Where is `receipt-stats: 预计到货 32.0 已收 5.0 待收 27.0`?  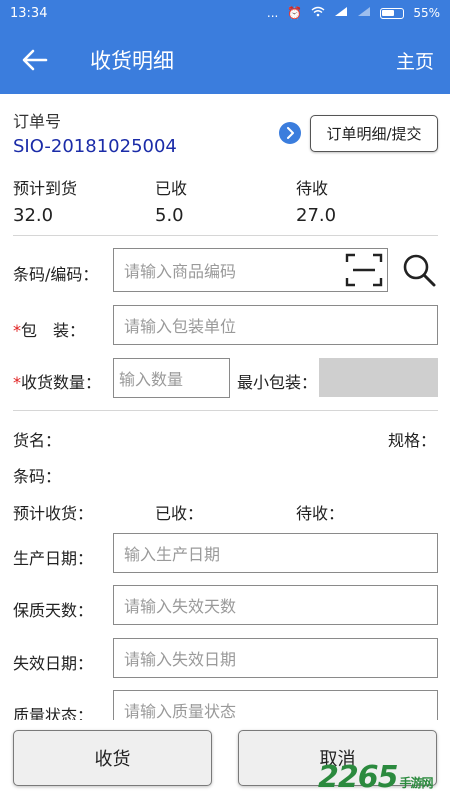 receipt-stats: 预计到货 32.0 已收 5.0 待收 27.0 is located at coordinates (225, 200).